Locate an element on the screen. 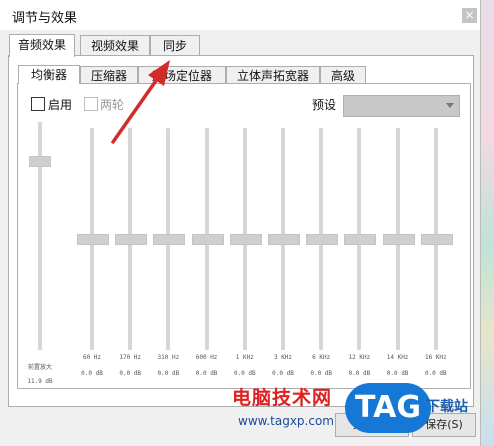 The width and height of the screenshot is (494, 446). watermark-side-text: 下载站 is located at coordinates (447, 407).